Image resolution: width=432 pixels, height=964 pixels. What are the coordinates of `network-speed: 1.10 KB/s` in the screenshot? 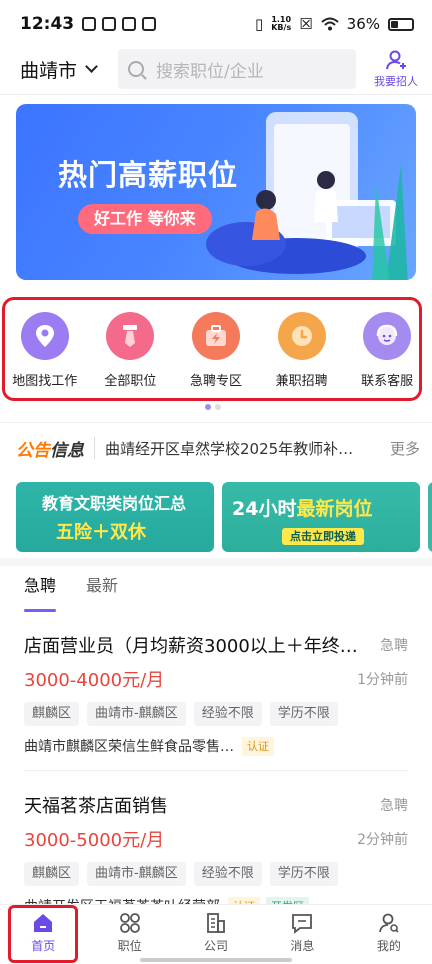 It's located at (281, 23).